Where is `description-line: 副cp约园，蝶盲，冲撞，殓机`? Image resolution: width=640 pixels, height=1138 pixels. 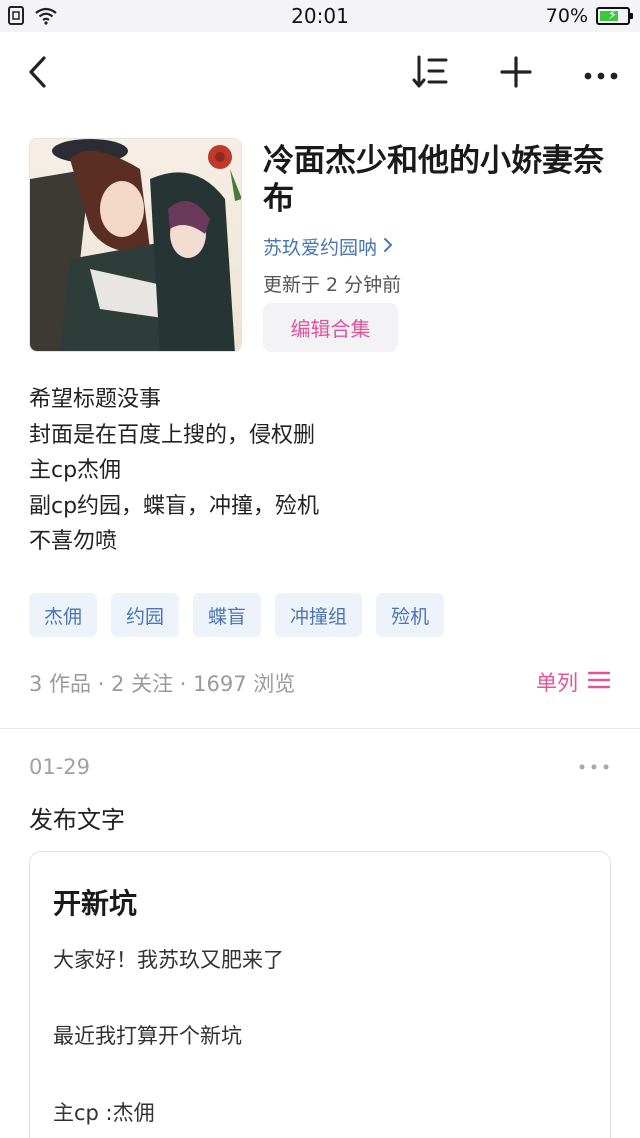 description-line: 副cp约园，蝶盲，冲撞，殓机 is located at coordinates (174, 506).